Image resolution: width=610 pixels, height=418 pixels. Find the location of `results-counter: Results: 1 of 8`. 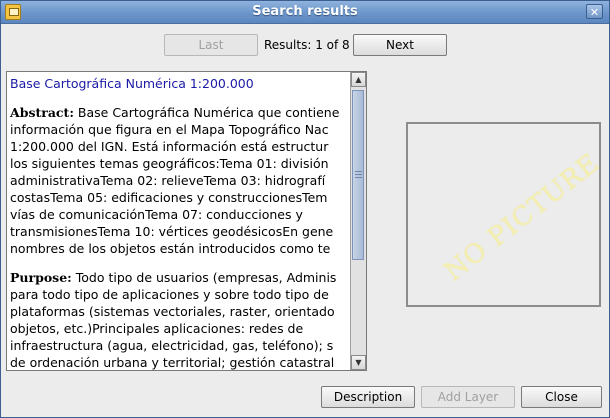

results-counter: Results: 1 of 8 is located at coordinates (307, 45).